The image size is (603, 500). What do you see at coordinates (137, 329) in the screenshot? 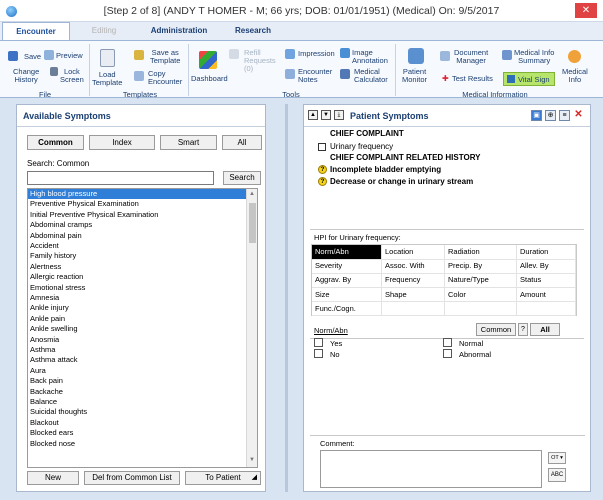
I see `symptom-list-item: Ankle swelling` at bounding box center [137, 329].